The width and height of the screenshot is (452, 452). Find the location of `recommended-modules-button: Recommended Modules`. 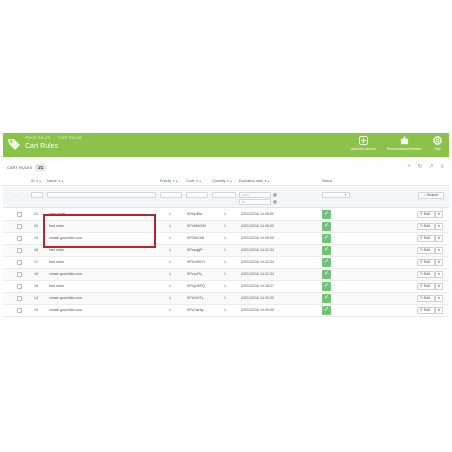

recommended-modules-button: Recommended Modules is located at coordinates (404, 143).